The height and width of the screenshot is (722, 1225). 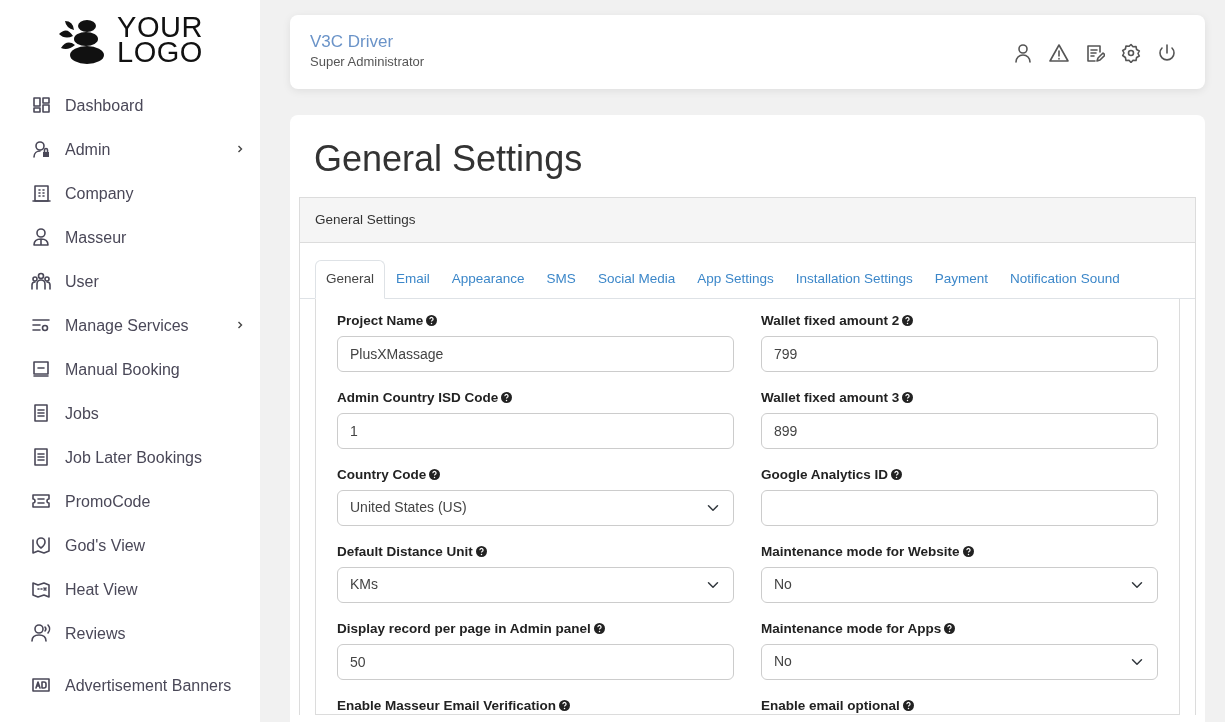 What do you see at coordinates (41, 685) in the screenshot?
I see `ad-icon` at bounding box center [41, 685].